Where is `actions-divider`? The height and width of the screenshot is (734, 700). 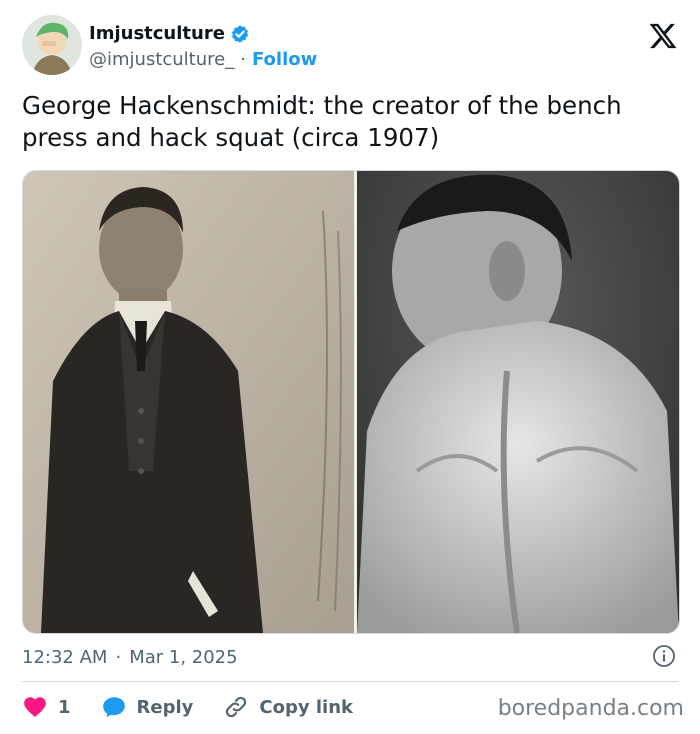
actions-divider is located at coordinates (350, 681).